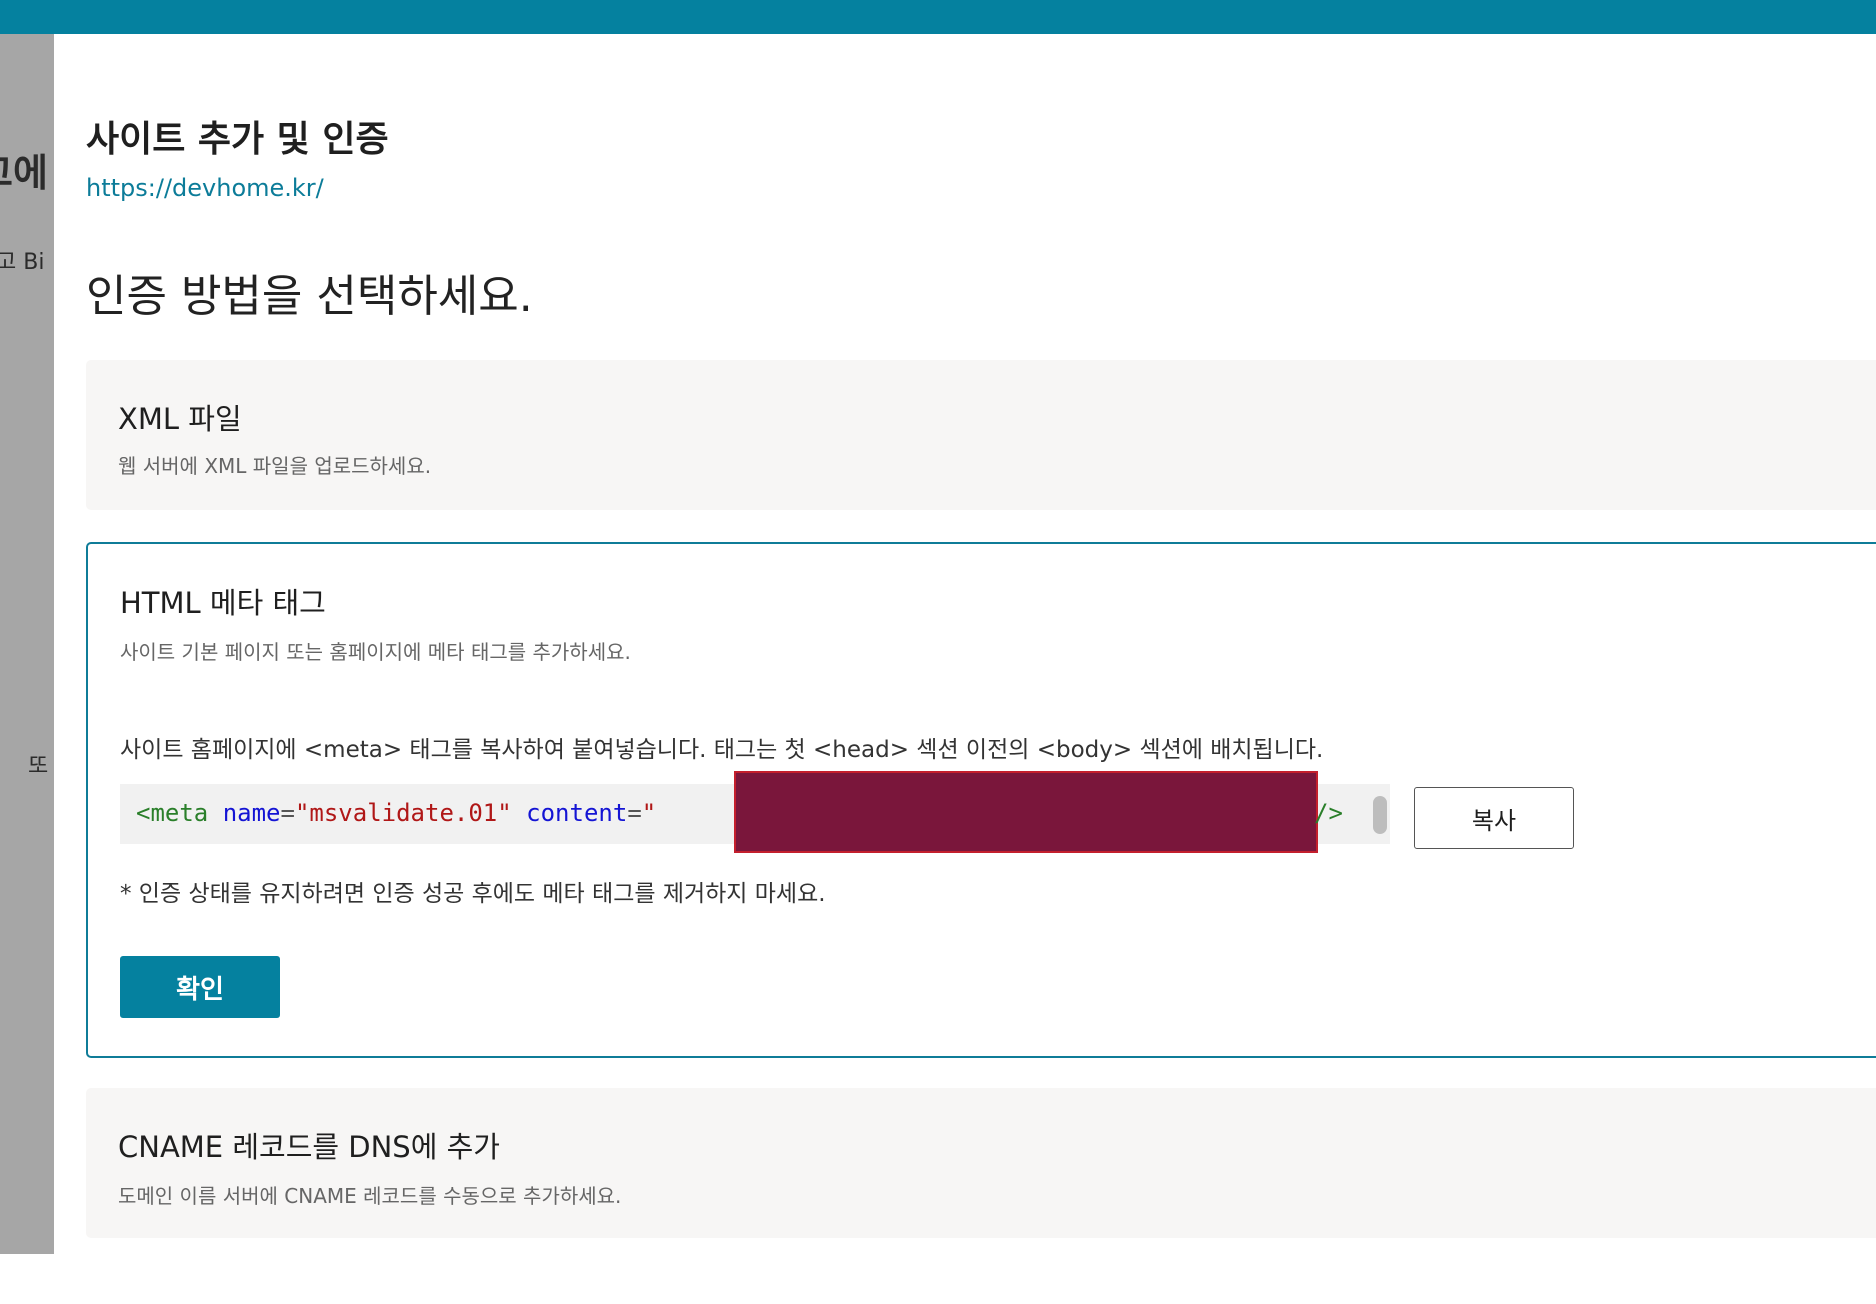 This screenshot has width=1876, height=1304. I want to click on background-footer, so click(27, 1279).